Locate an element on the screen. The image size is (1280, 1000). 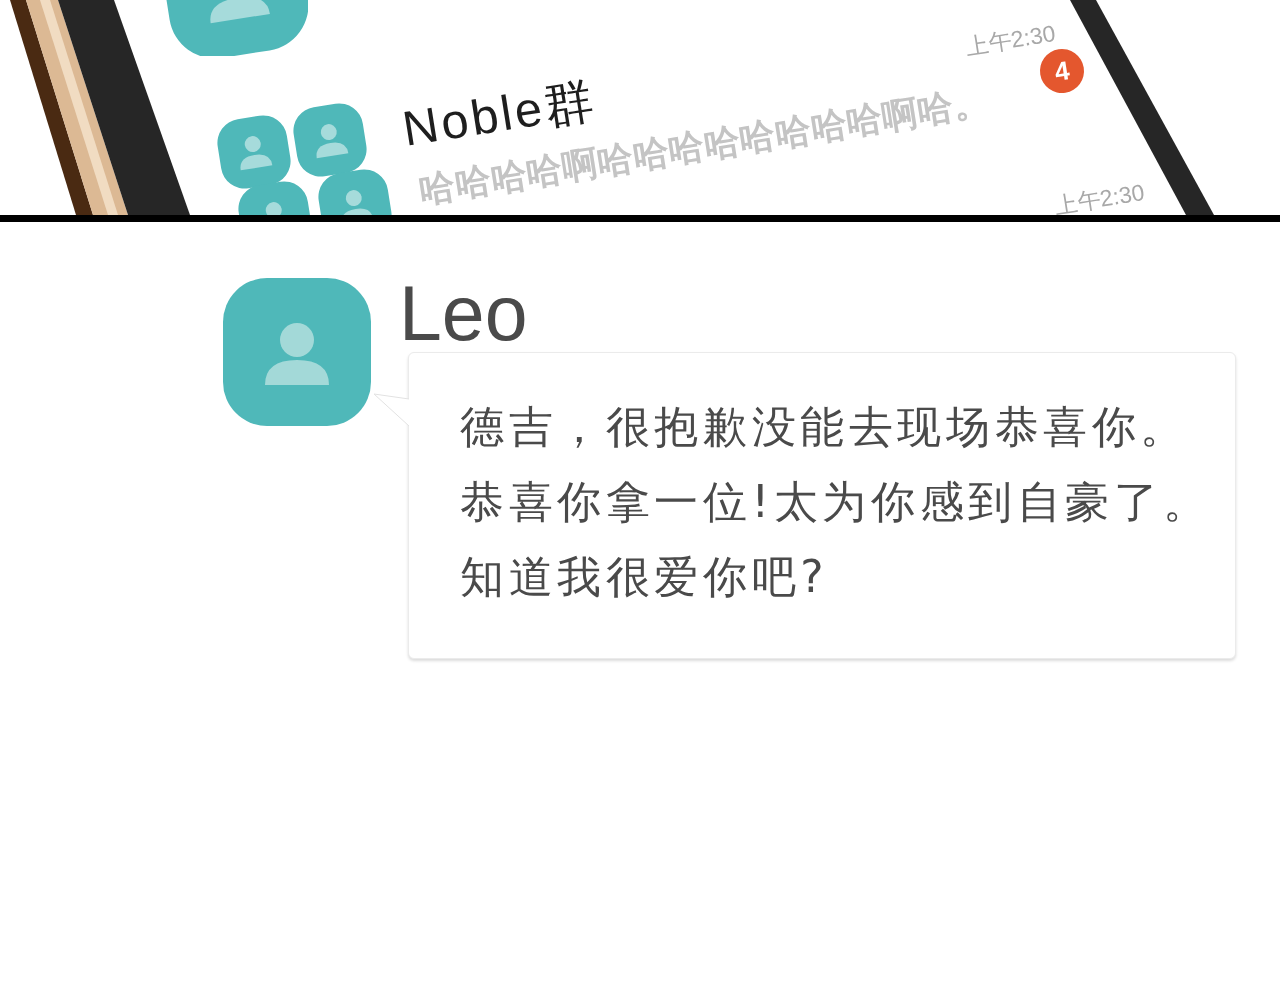
message-line: 知道我很爱你吧? is located at coordinates (644, 577).